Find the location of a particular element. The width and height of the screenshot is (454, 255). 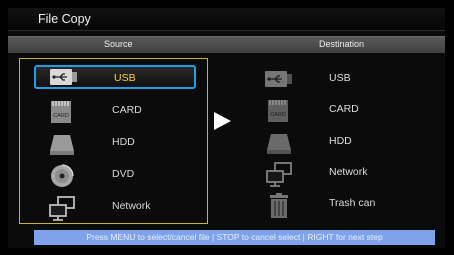

column-header-bar: Source Destination is located at coordinates (226, 44).